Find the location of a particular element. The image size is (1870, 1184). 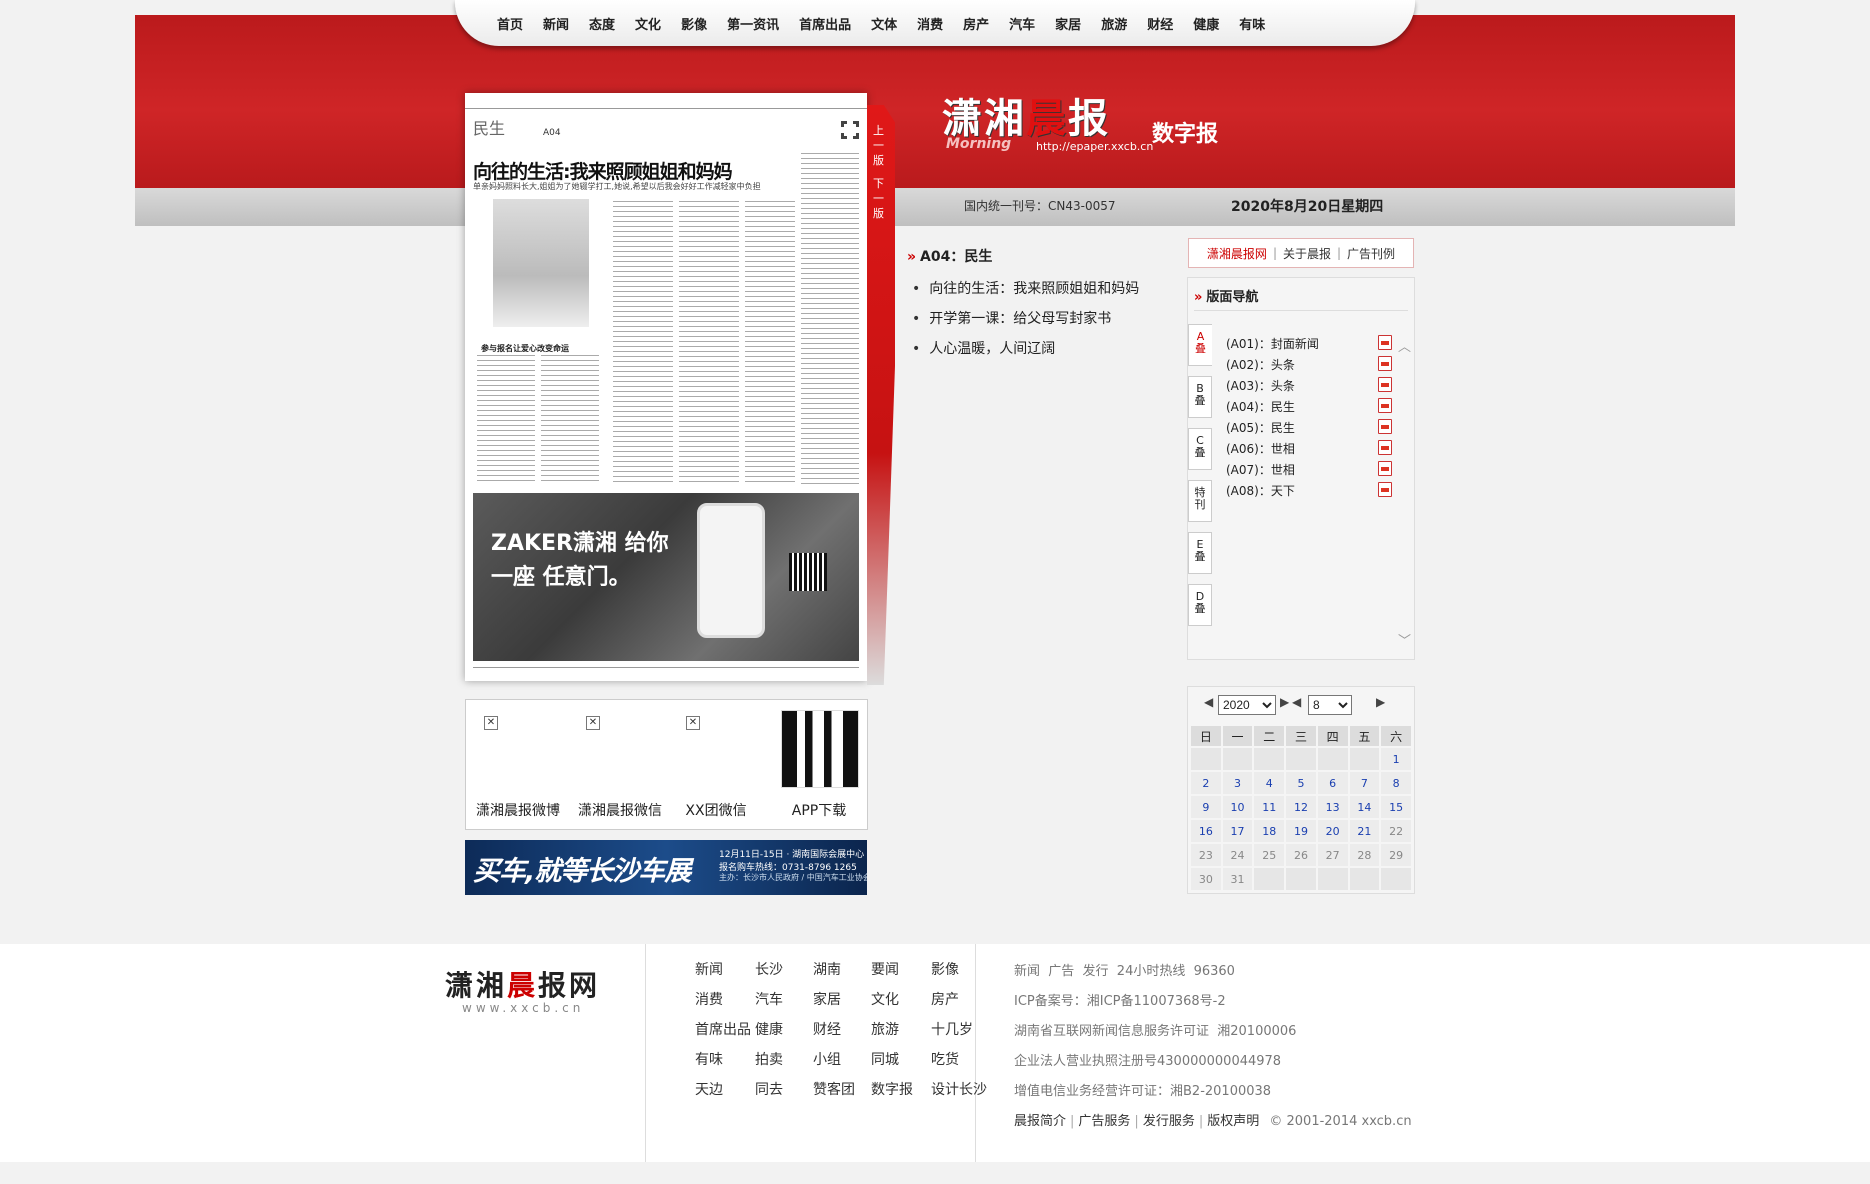

calendar-day: 6 is located at coordinates (1332, 783).